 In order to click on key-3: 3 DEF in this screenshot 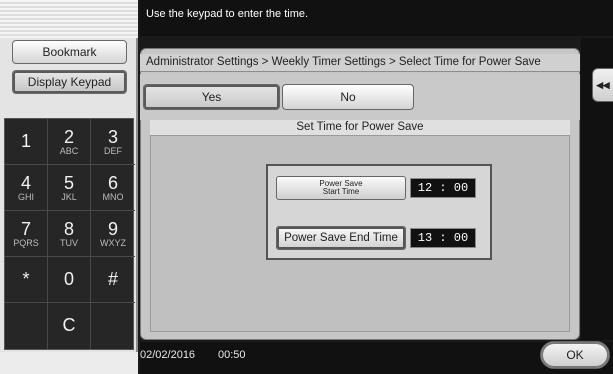, I will do `click(113, 142)`.